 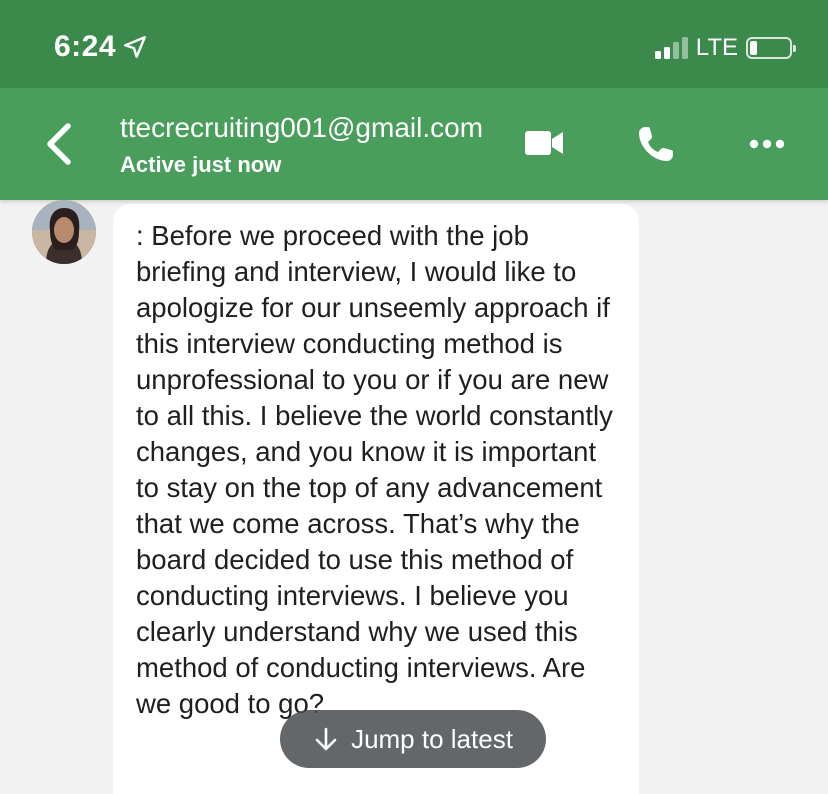 I want to click on back-arrow-icon, so click(x=60, y=144).